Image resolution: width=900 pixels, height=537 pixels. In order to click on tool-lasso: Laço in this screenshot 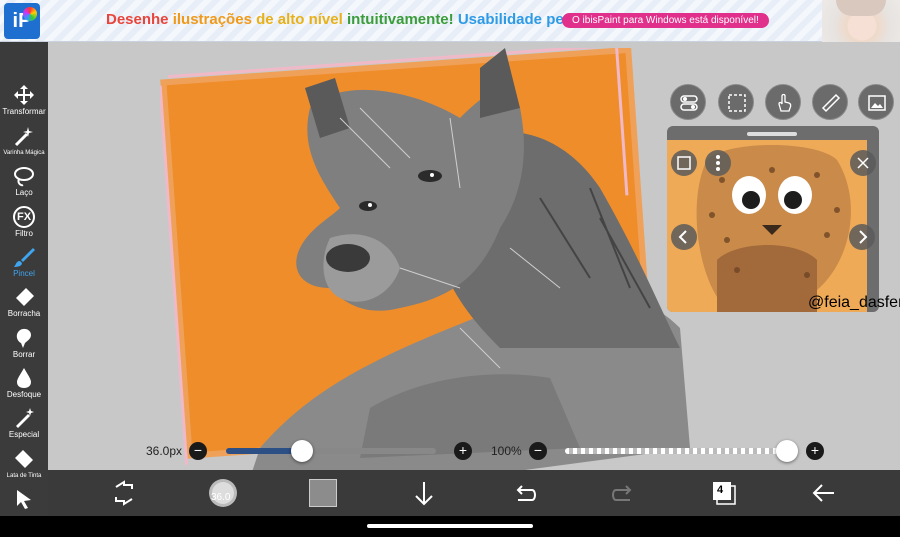, I will do `click(24, 183)`.